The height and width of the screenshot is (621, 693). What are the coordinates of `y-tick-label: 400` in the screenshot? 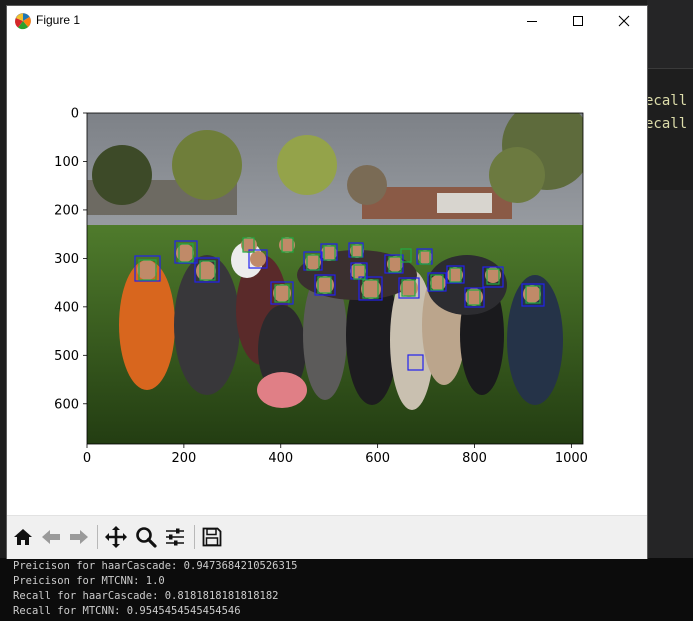 It's located at (66, 307).